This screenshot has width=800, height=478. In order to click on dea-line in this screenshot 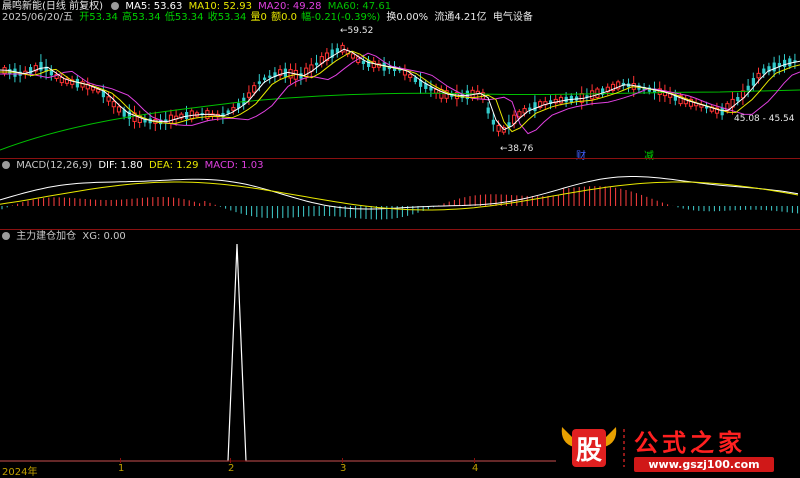, I will do `click(399, 196)`.